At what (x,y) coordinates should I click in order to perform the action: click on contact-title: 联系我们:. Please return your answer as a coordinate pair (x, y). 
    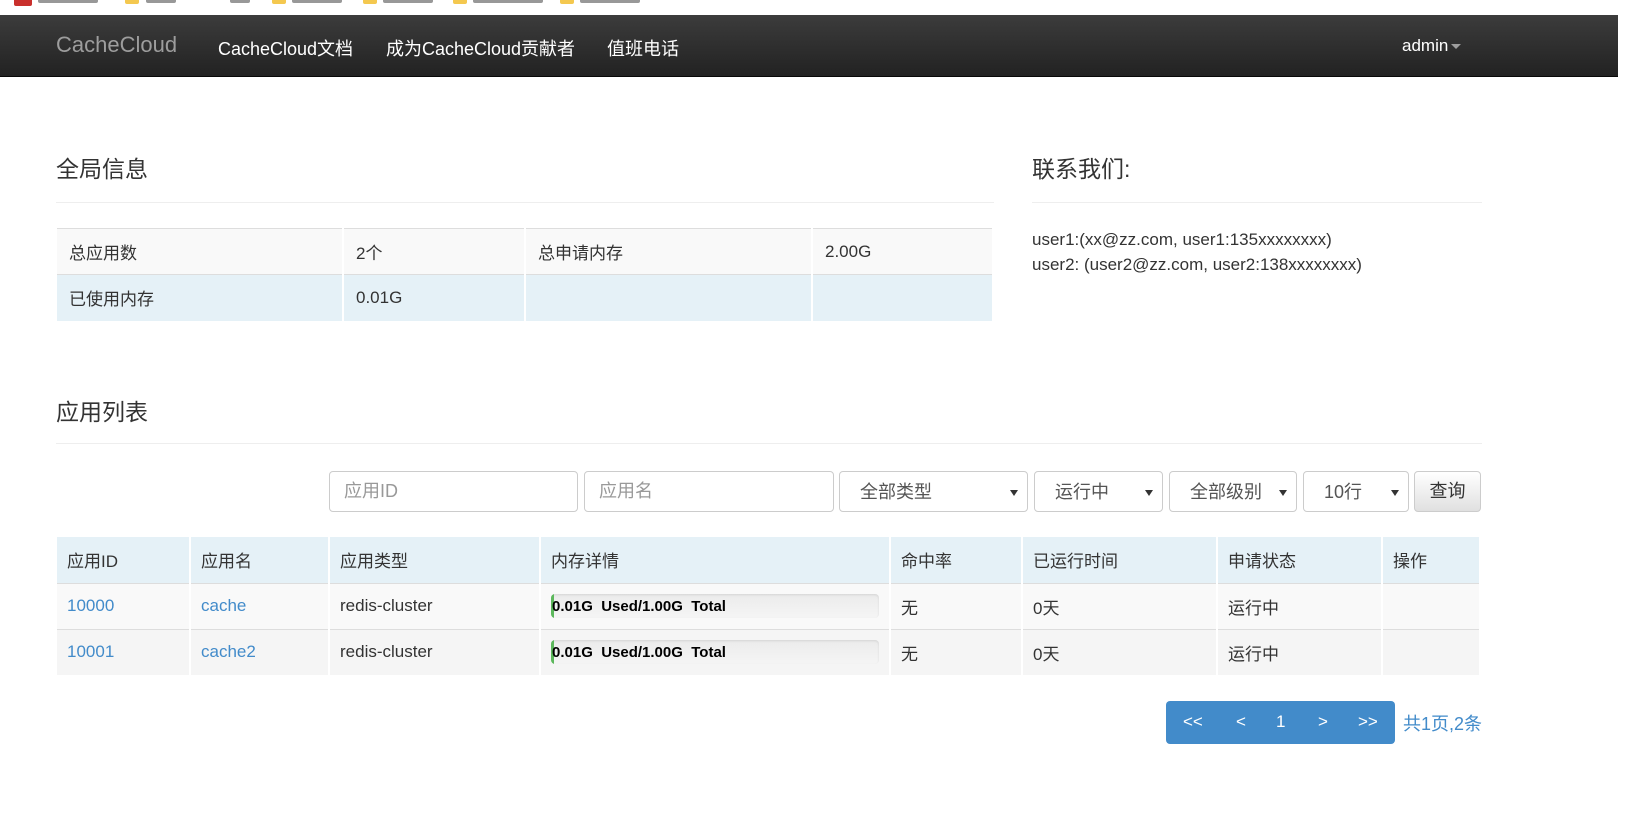
    Looking at the image, I should click on (1081, 169).